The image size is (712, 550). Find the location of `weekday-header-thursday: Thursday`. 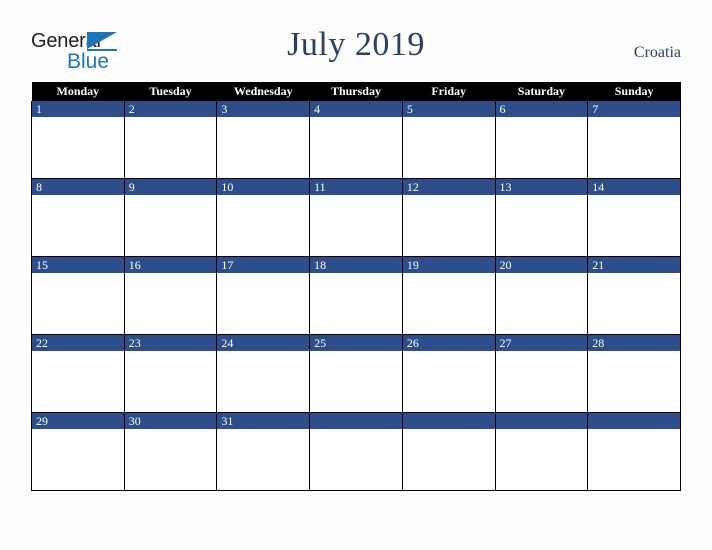

weekday-header-thursday: Thursday is located at coordinates (356, 91).